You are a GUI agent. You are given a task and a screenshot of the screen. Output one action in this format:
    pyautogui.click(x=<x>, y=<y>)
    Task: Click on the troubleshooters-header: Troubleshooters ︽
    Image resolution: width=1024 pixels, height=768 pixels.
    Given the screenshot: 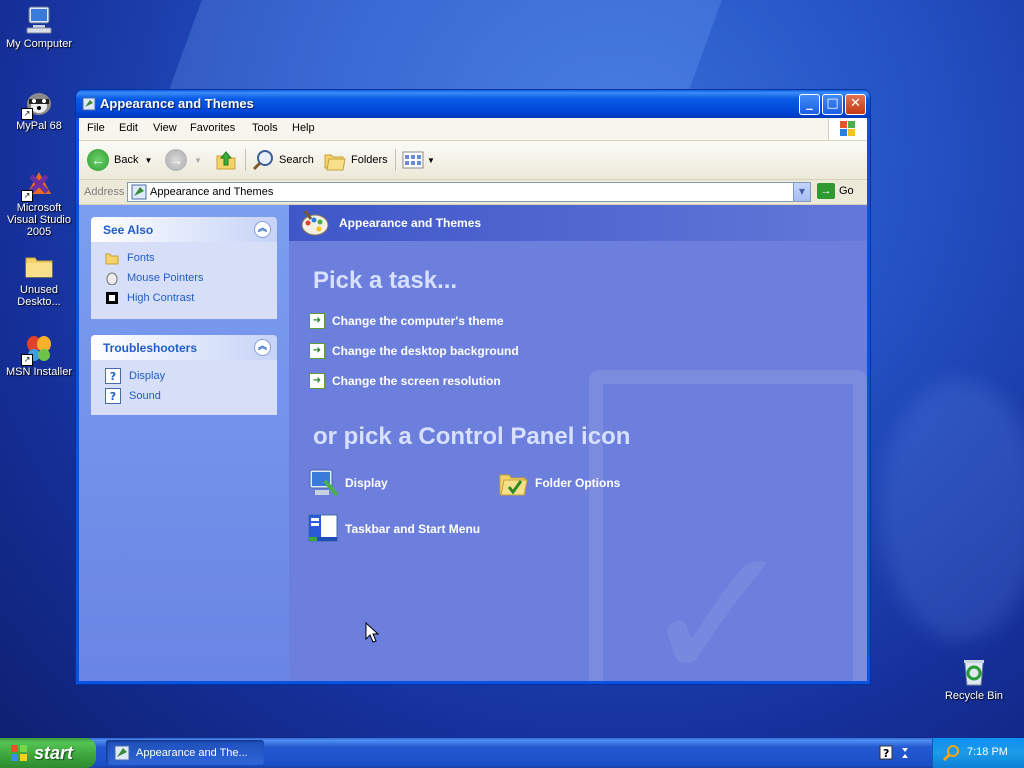 What is the action you would take?
    pyautogui.click(x=184, y=347)
    